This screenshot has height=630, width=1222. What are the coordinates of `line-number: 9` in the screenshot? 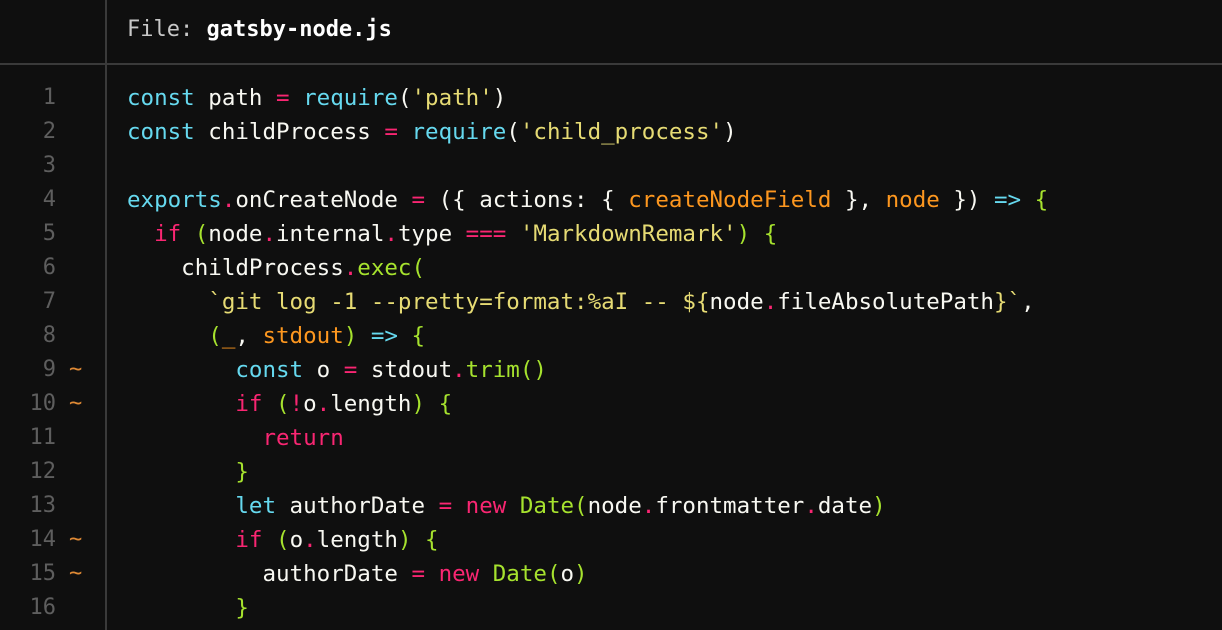 It's located at (49, 369).